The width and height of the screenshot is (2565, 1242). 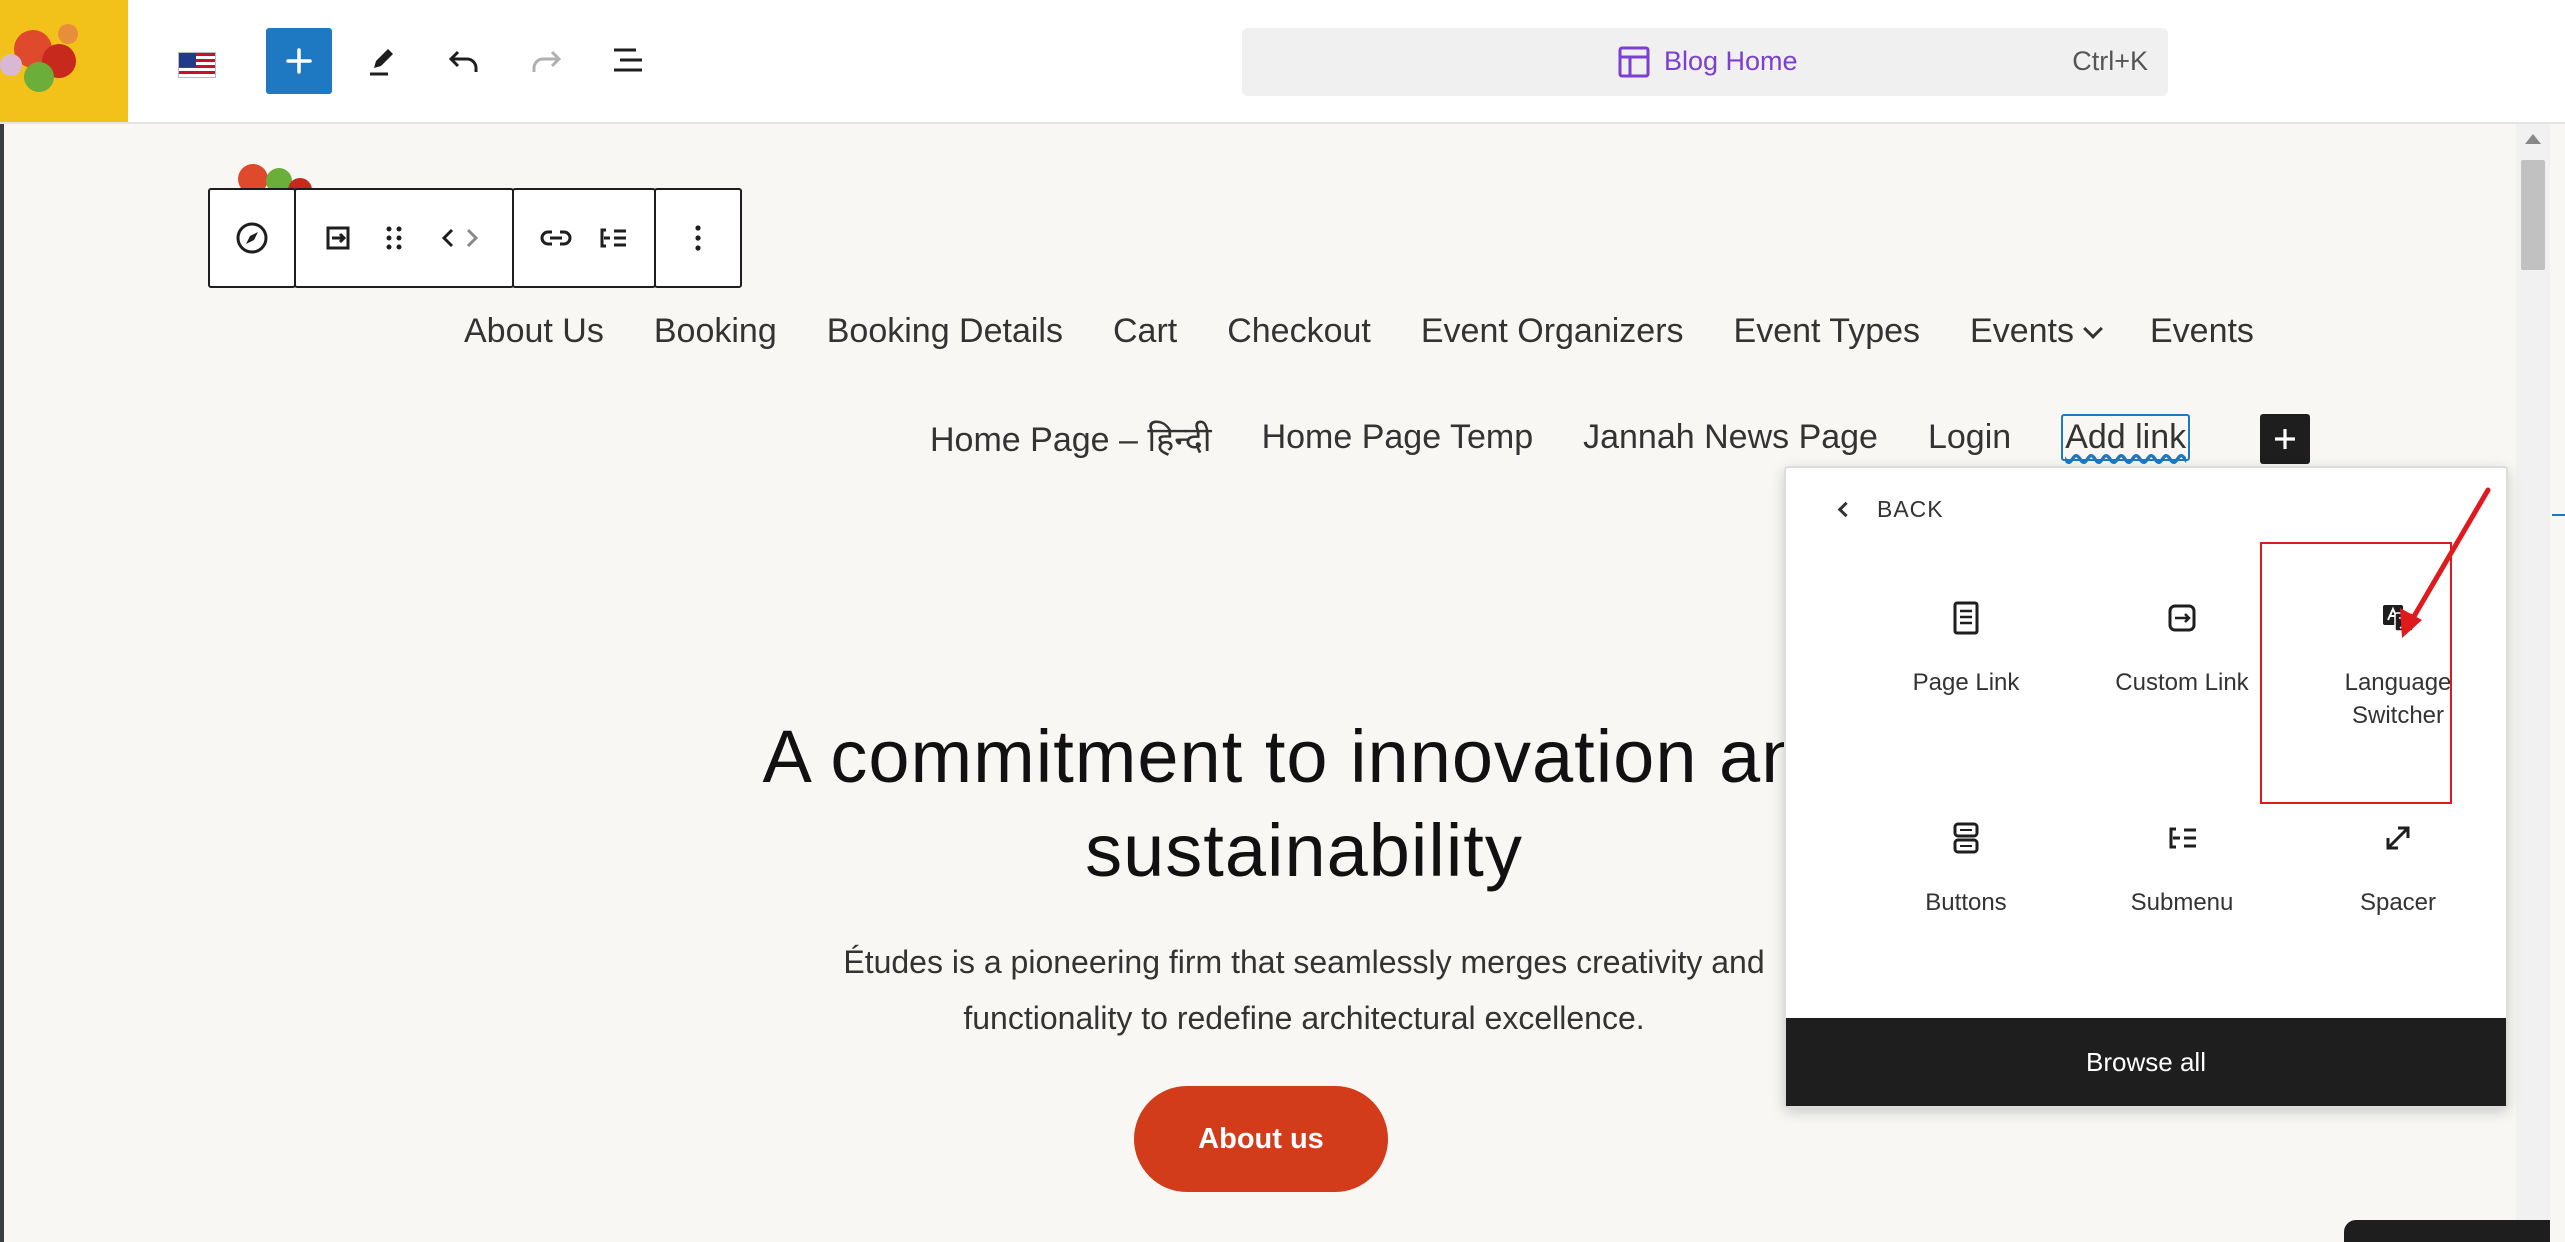 I want to click on nav-item-home-page-temp: Home Page Temp, so click(x=1398, y=437).